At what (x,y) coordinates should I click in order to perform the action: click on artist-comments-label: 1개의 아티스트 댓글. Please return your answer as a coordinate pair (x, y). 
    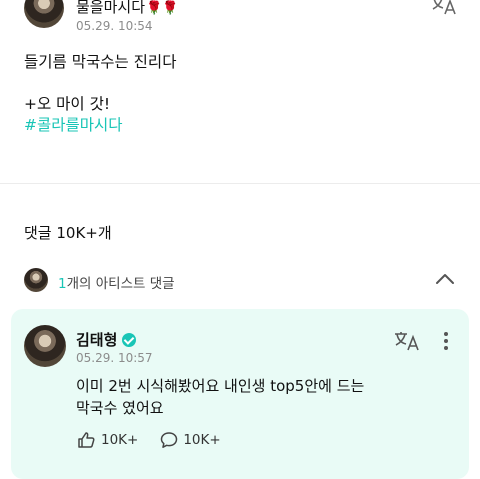
    Looking at the image, I should click on (116, 282).